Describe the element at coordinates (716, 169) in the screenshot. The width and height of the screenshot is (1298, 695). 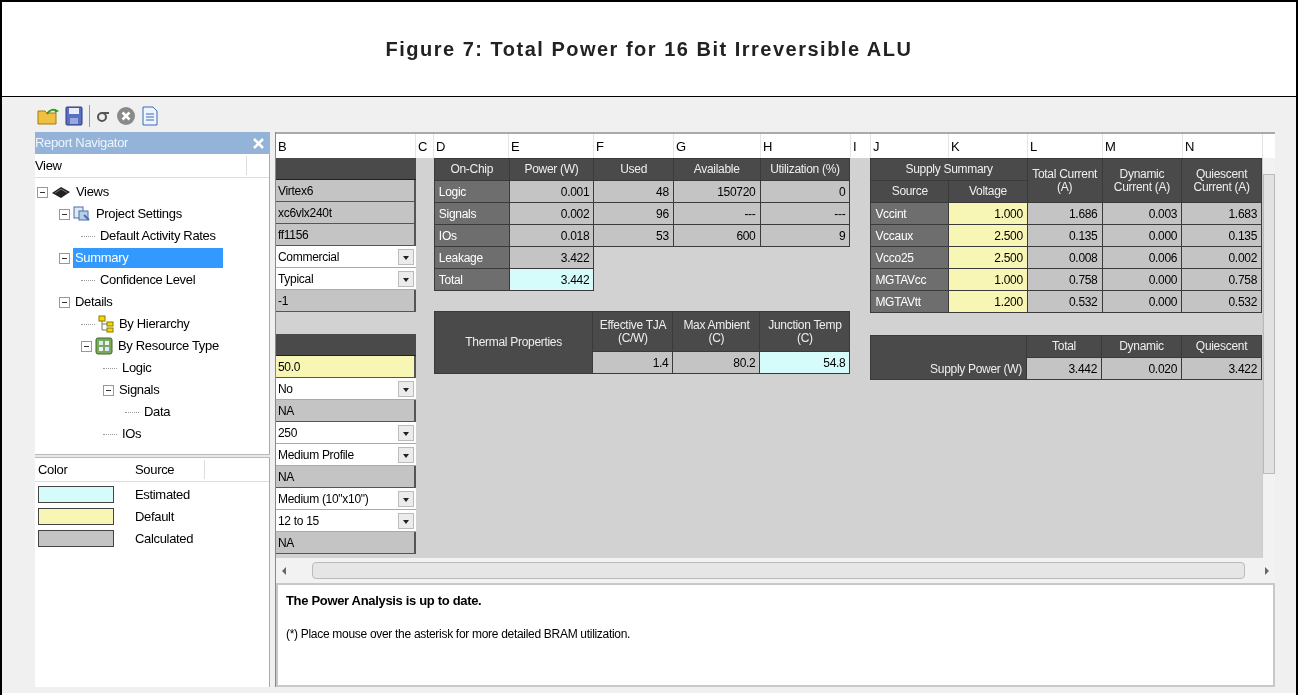
I see `column-header: Available` at that location.